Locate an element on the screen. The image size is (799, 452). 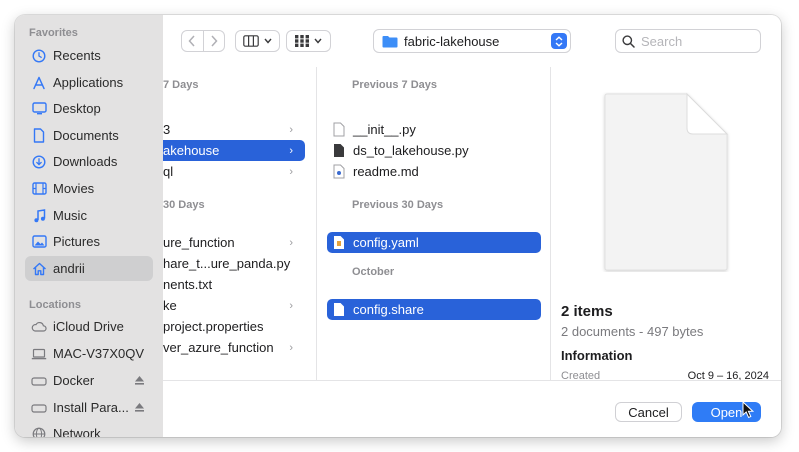
sidebar-item-mac: MAC-V37X0QV is located at coordinates (89, 353).